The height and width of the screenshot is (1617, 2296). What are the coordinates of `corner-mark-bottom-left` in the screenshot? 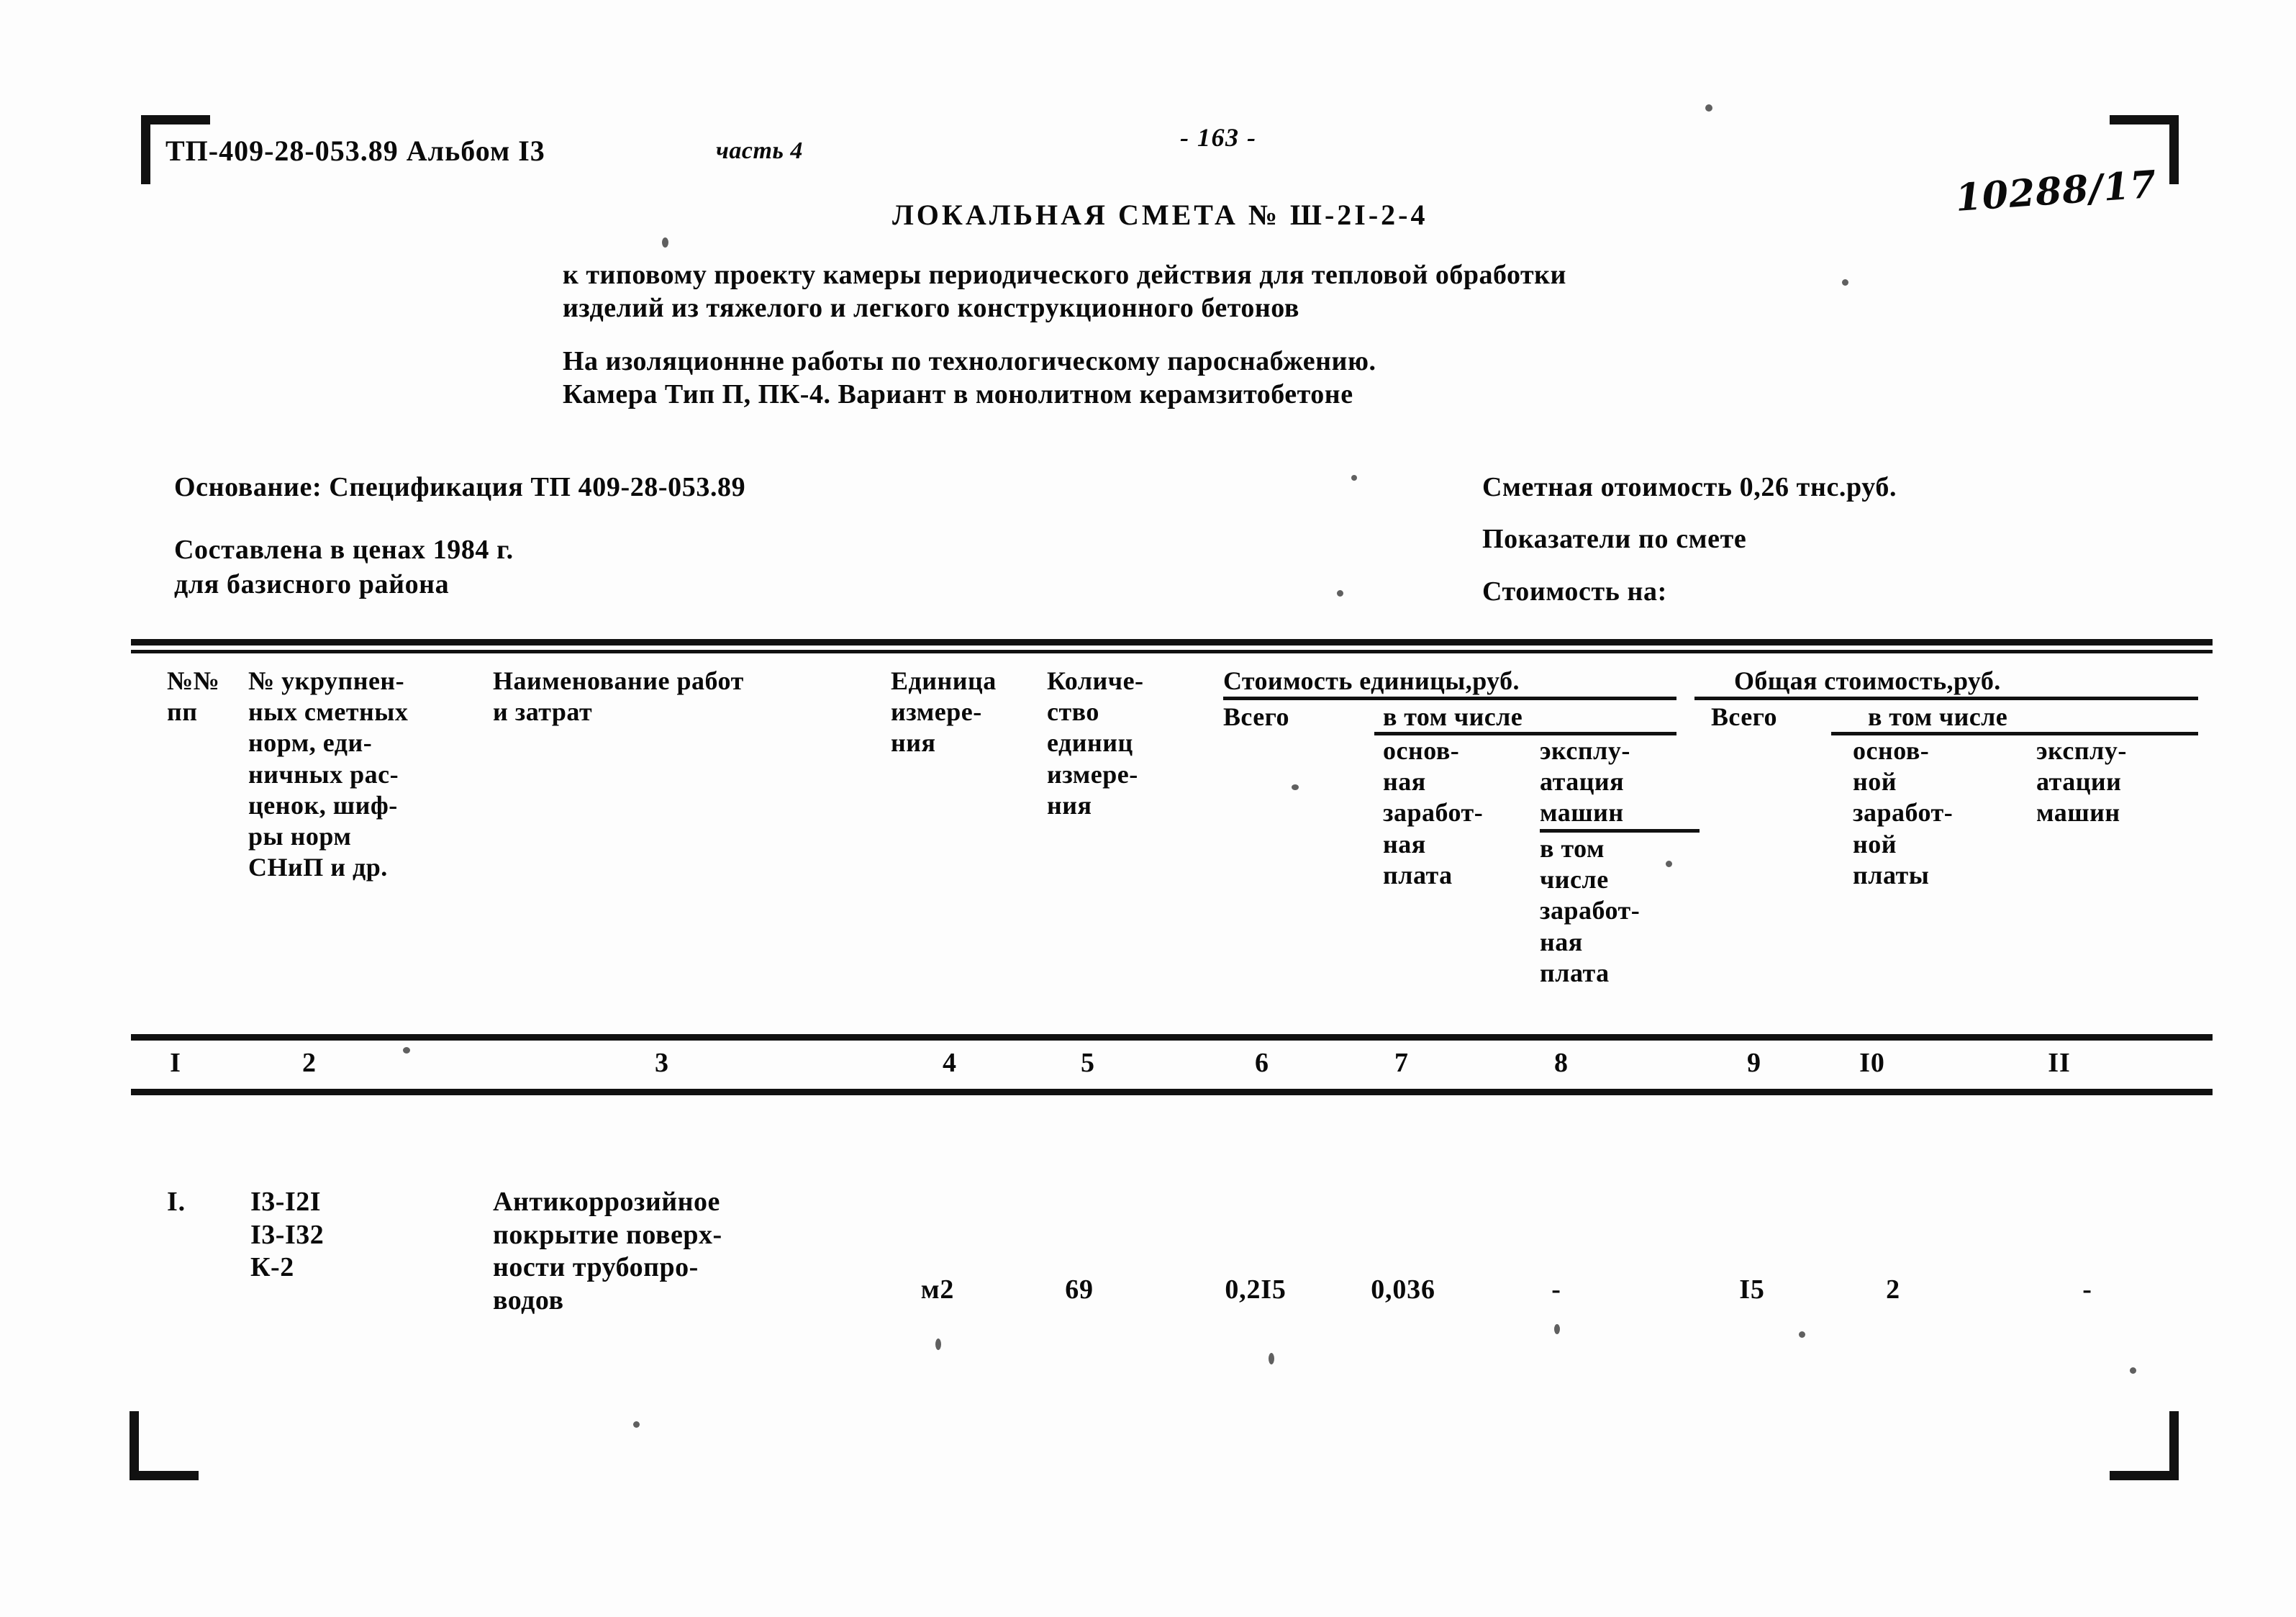 It's located at (164, 1445).